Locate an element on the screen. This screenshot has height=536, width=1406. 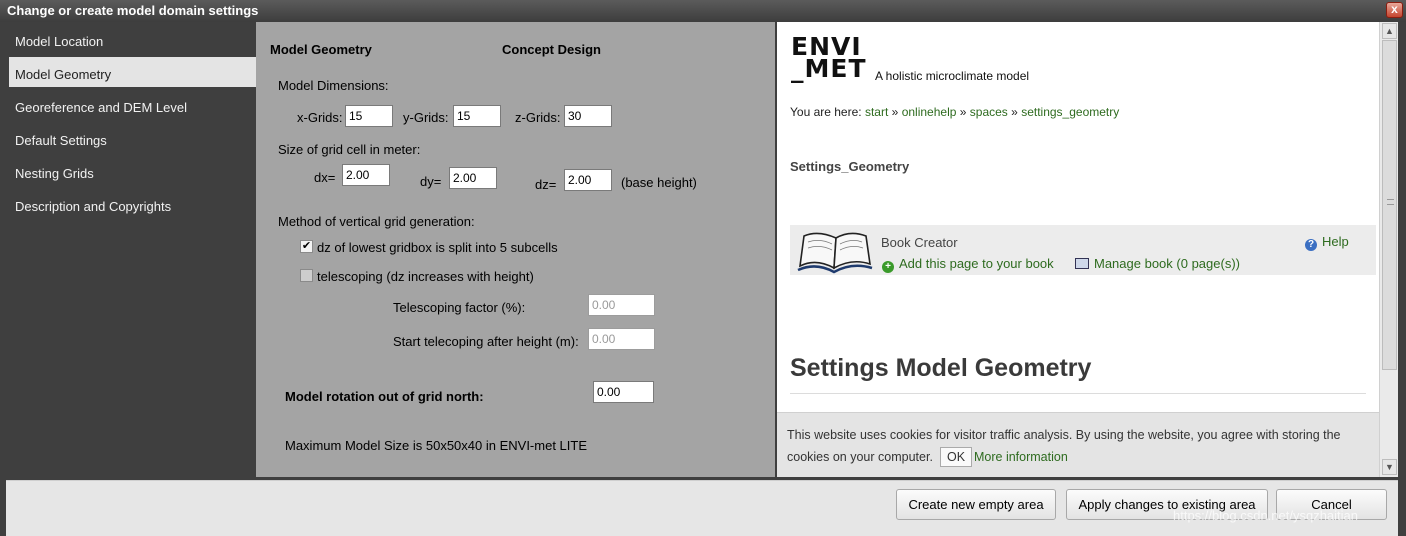
envimet-logo: ENVI _MET is located at coordinates (831, 58).